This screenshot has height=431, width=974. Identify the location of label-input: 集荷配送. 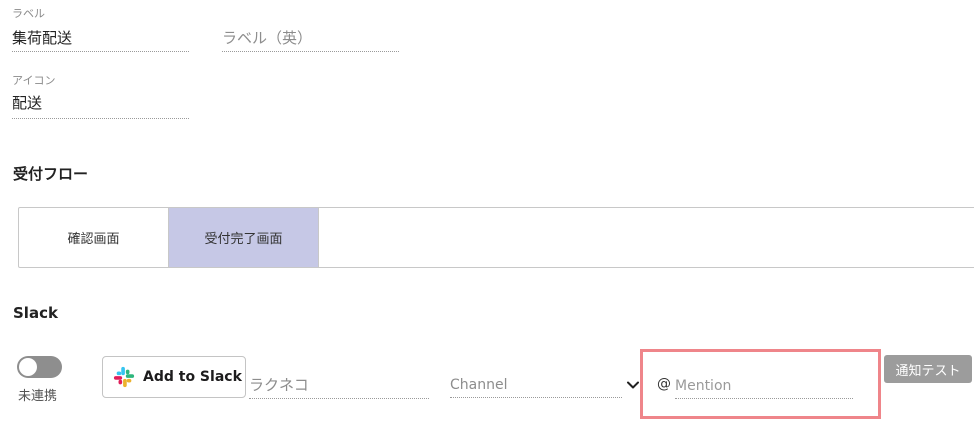
(100, 40).